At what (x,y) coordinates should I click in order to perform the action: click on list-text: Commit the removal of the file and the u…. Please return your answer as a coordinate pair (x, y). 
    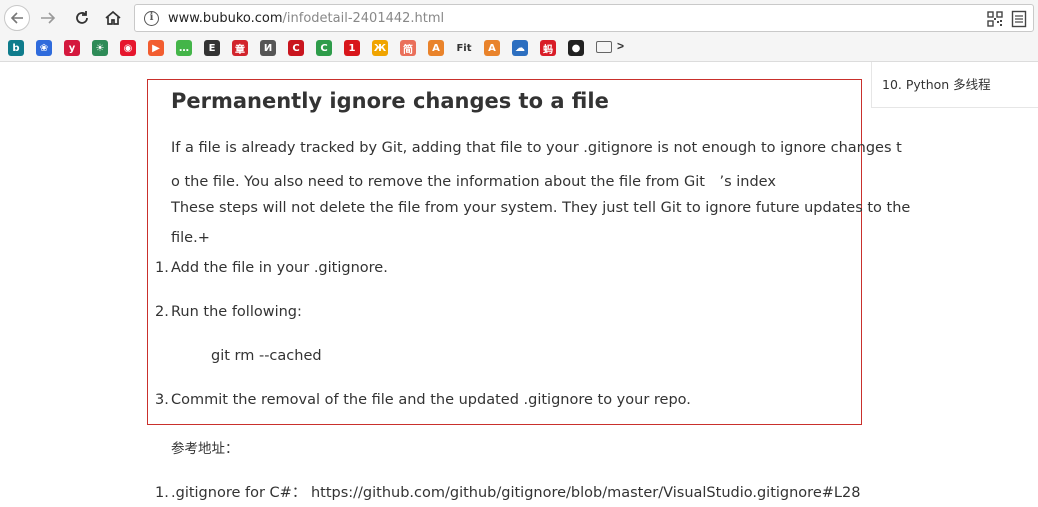
    Looking at the image, I should click on (431, 400).